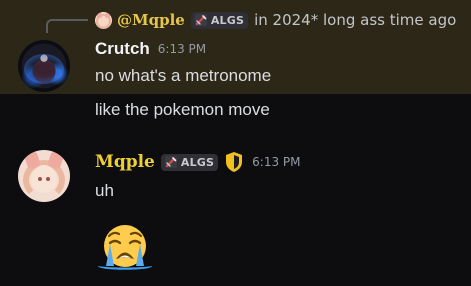 Image resolution: width=471 pixels, height=286 pixels. What do you see at coordinates (67, 26) in the screenshot?
I see `reply-connector-line` at bounding box center [67, 26].